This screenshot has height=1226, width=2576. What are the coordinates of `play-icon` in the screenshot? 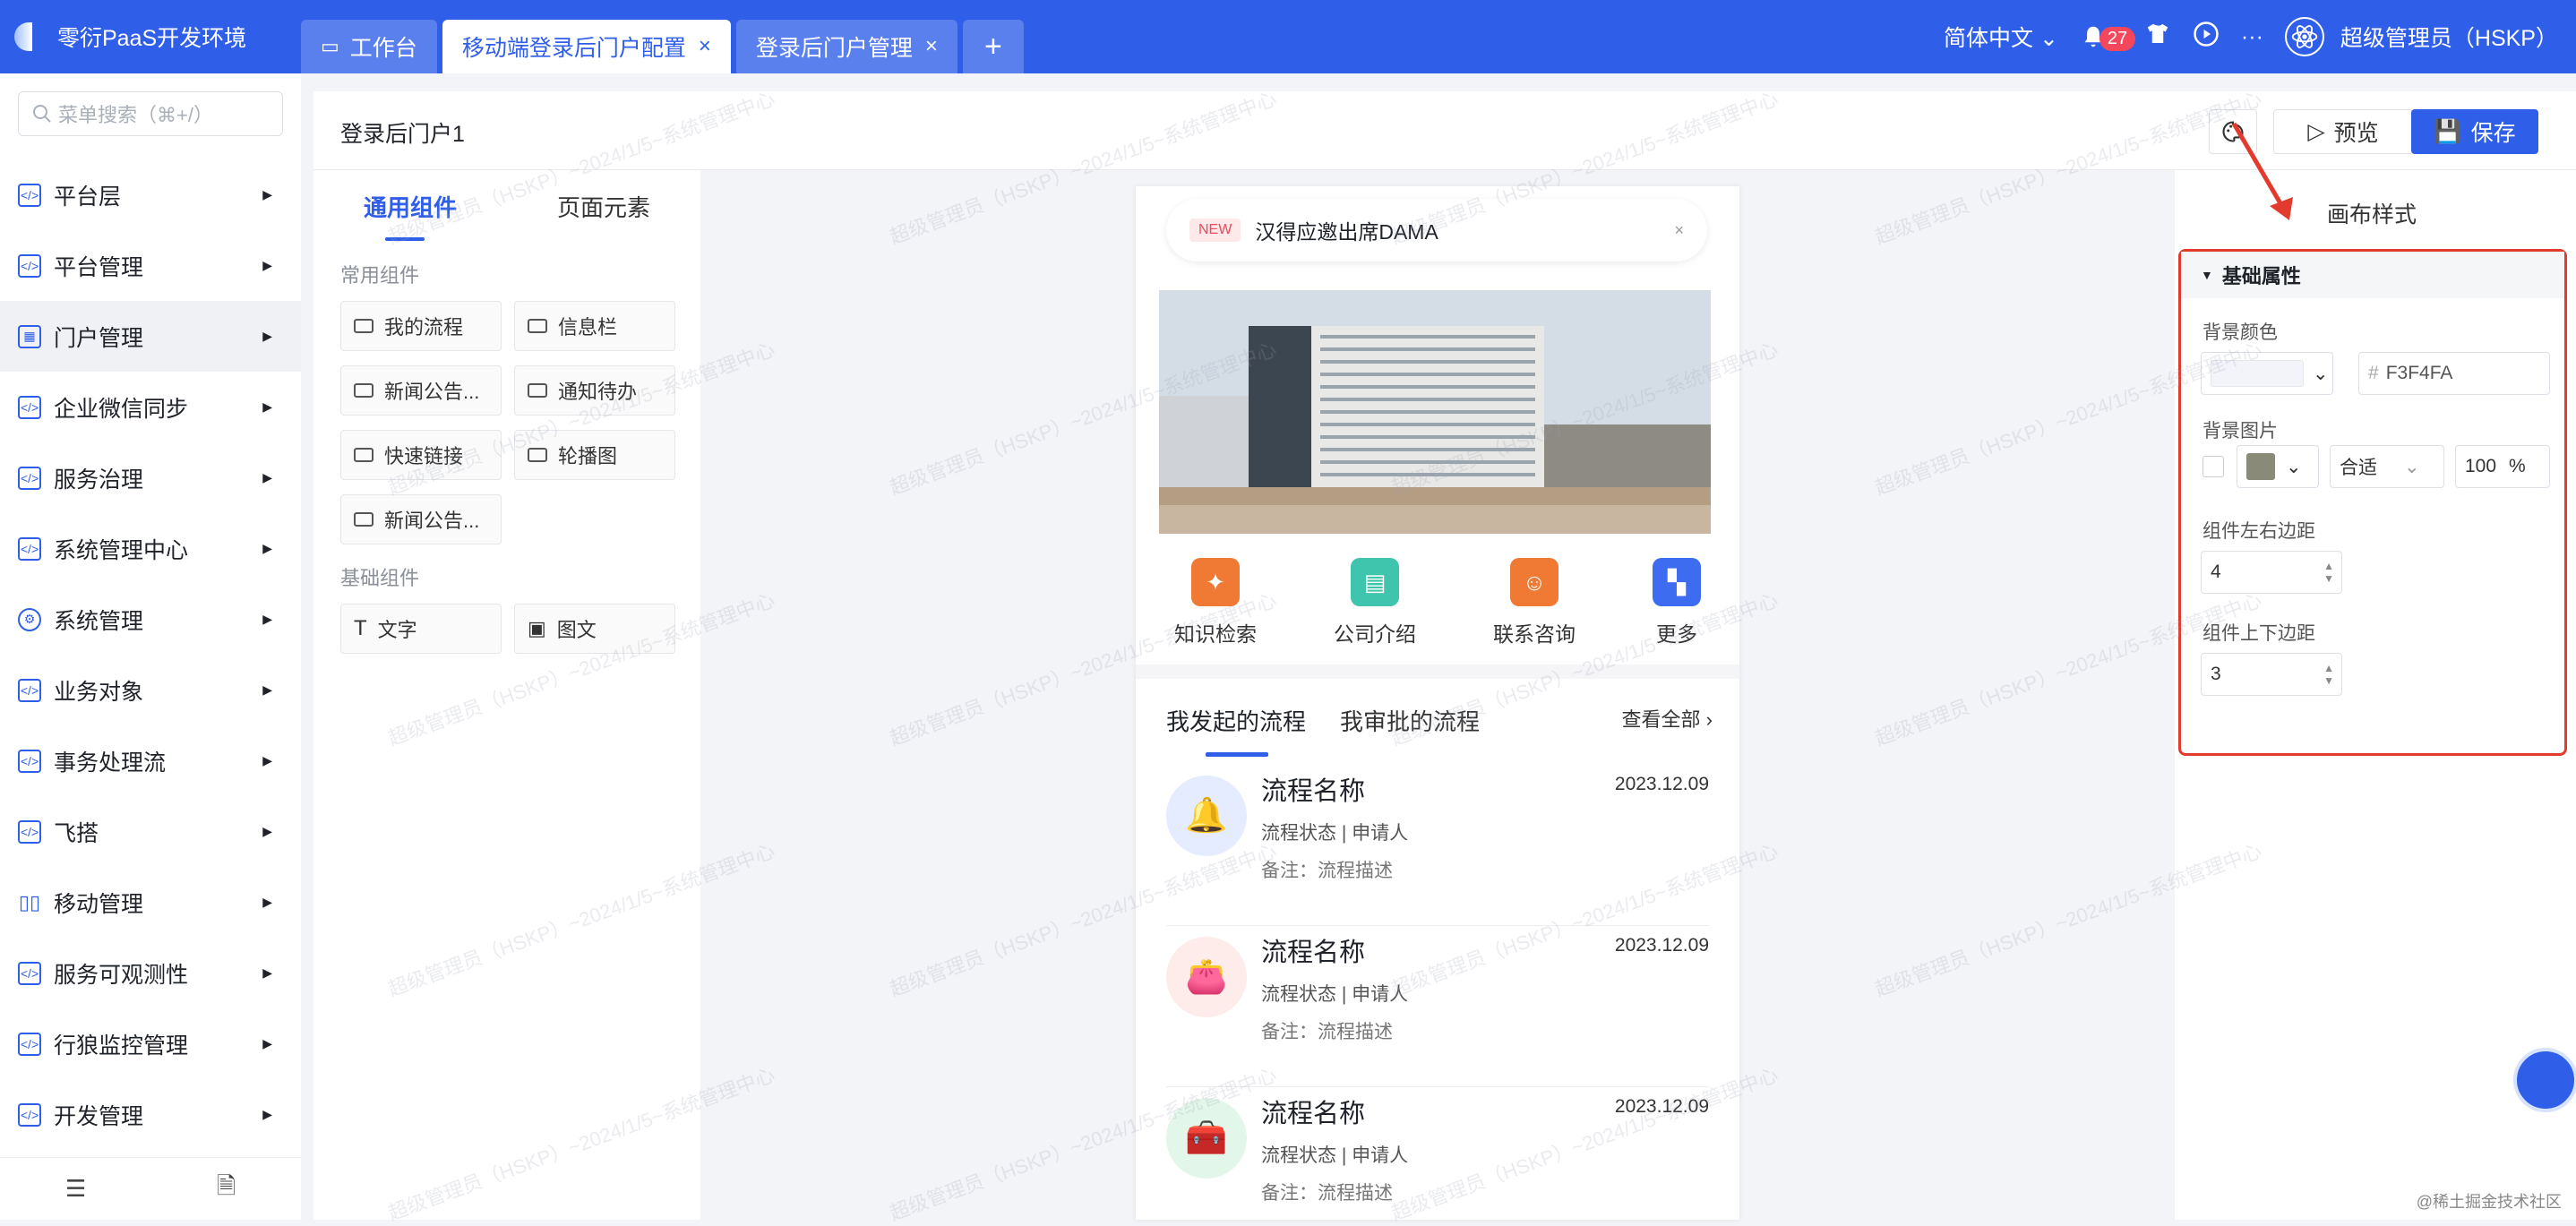 It's located at (2206, 37).